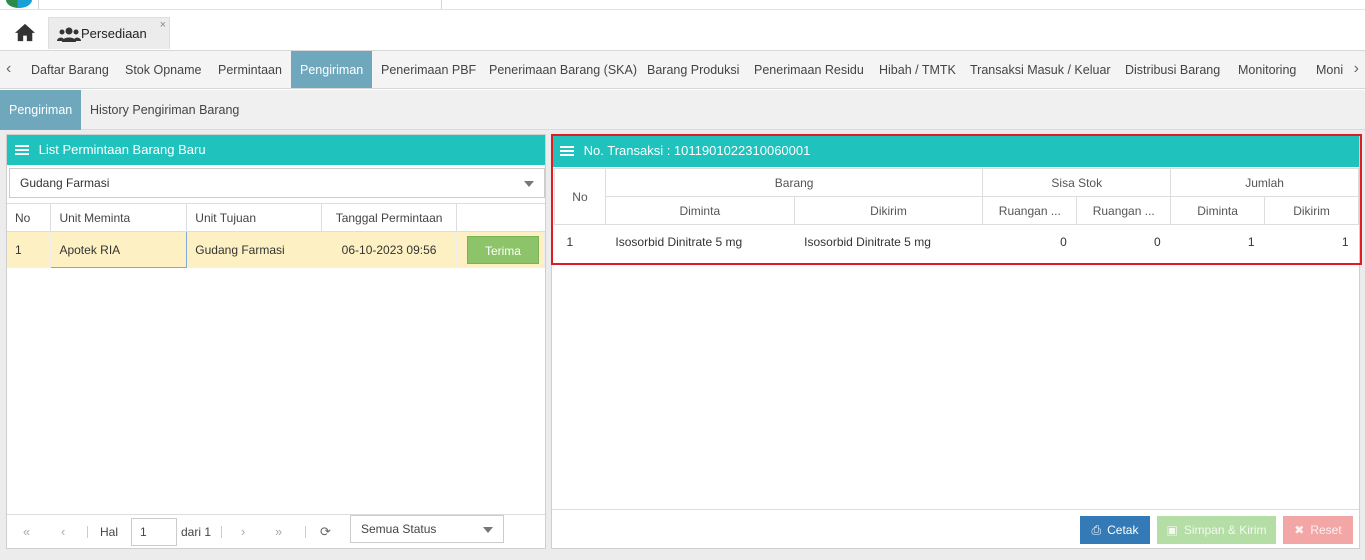 The image size is (1365, 560). Describe the element at coordinates (41, 110) in the screenshot. I see `subnav-pengiriman: Pengiriman` at that location.